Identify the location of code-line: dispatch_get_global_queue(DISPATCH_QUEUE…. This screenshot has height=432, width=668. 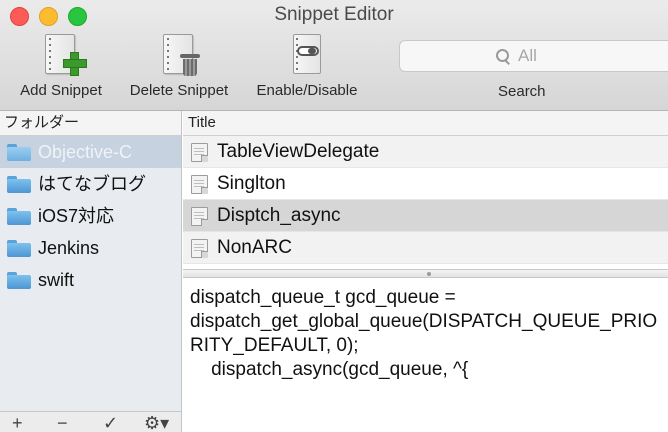
(424, 321).